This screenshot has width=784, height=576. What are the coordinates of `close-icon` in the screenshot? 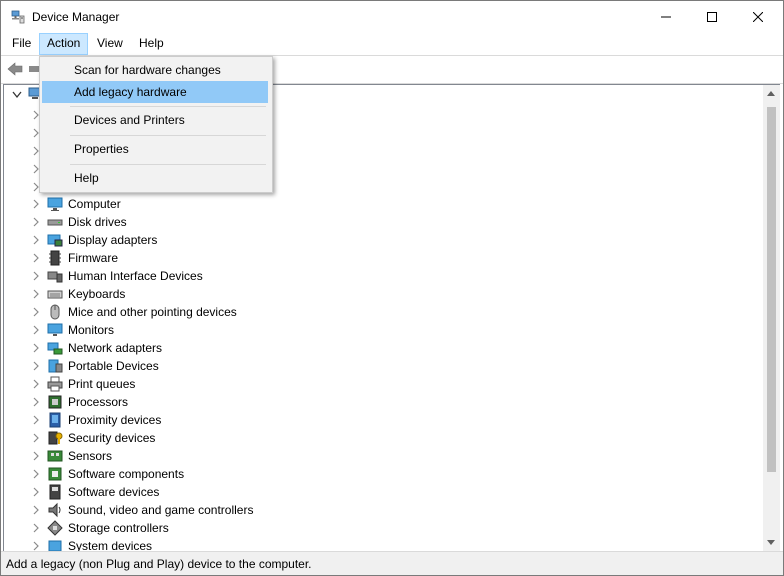 It's located at (758, 16).